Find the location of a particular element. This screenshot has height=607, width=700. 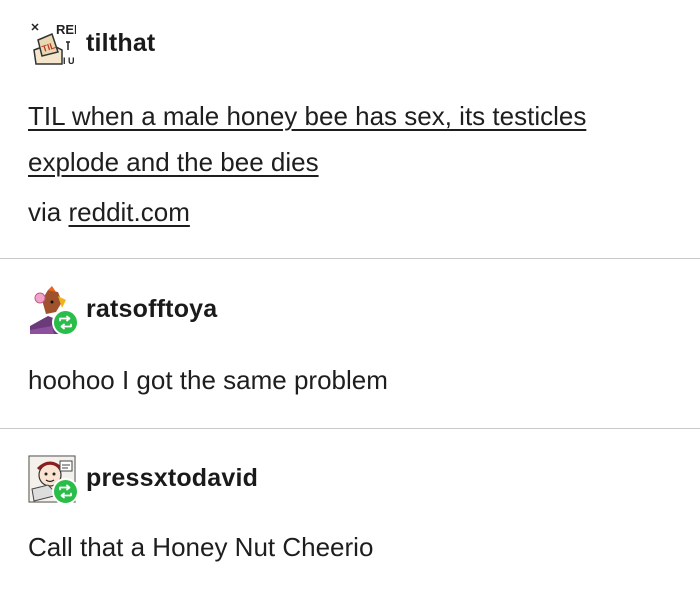

reblog-text: hoohoo I got the same problem is located at coordinates (208, 380).